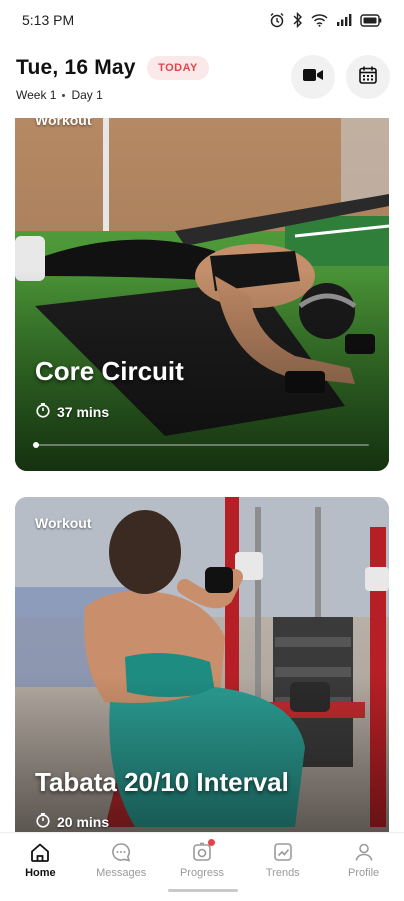 The height and width of the screenshot is (901, 404). I want to click on profile-icon, so click(364, 854).